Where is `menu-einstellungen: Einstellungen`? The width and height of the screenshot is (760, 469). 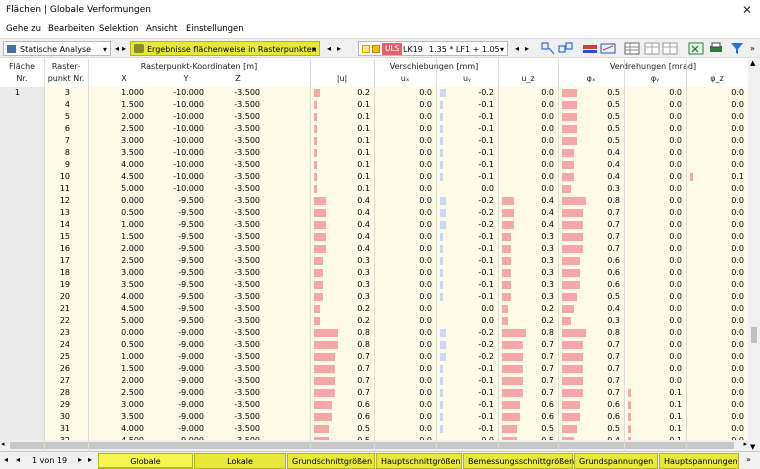 menu-einstellungen: Einstellungen is located at coordinates (215, 29).